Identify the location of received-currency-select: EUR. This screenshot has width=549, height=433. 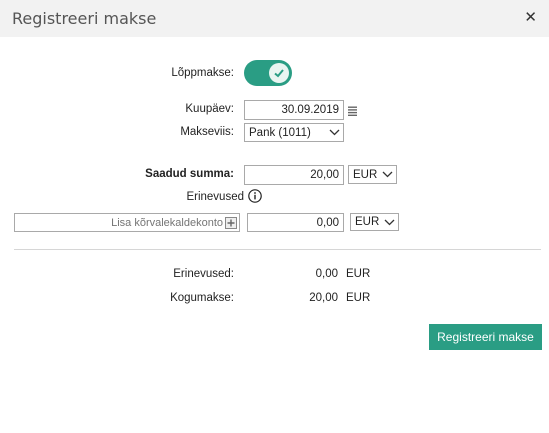
(372, 174).